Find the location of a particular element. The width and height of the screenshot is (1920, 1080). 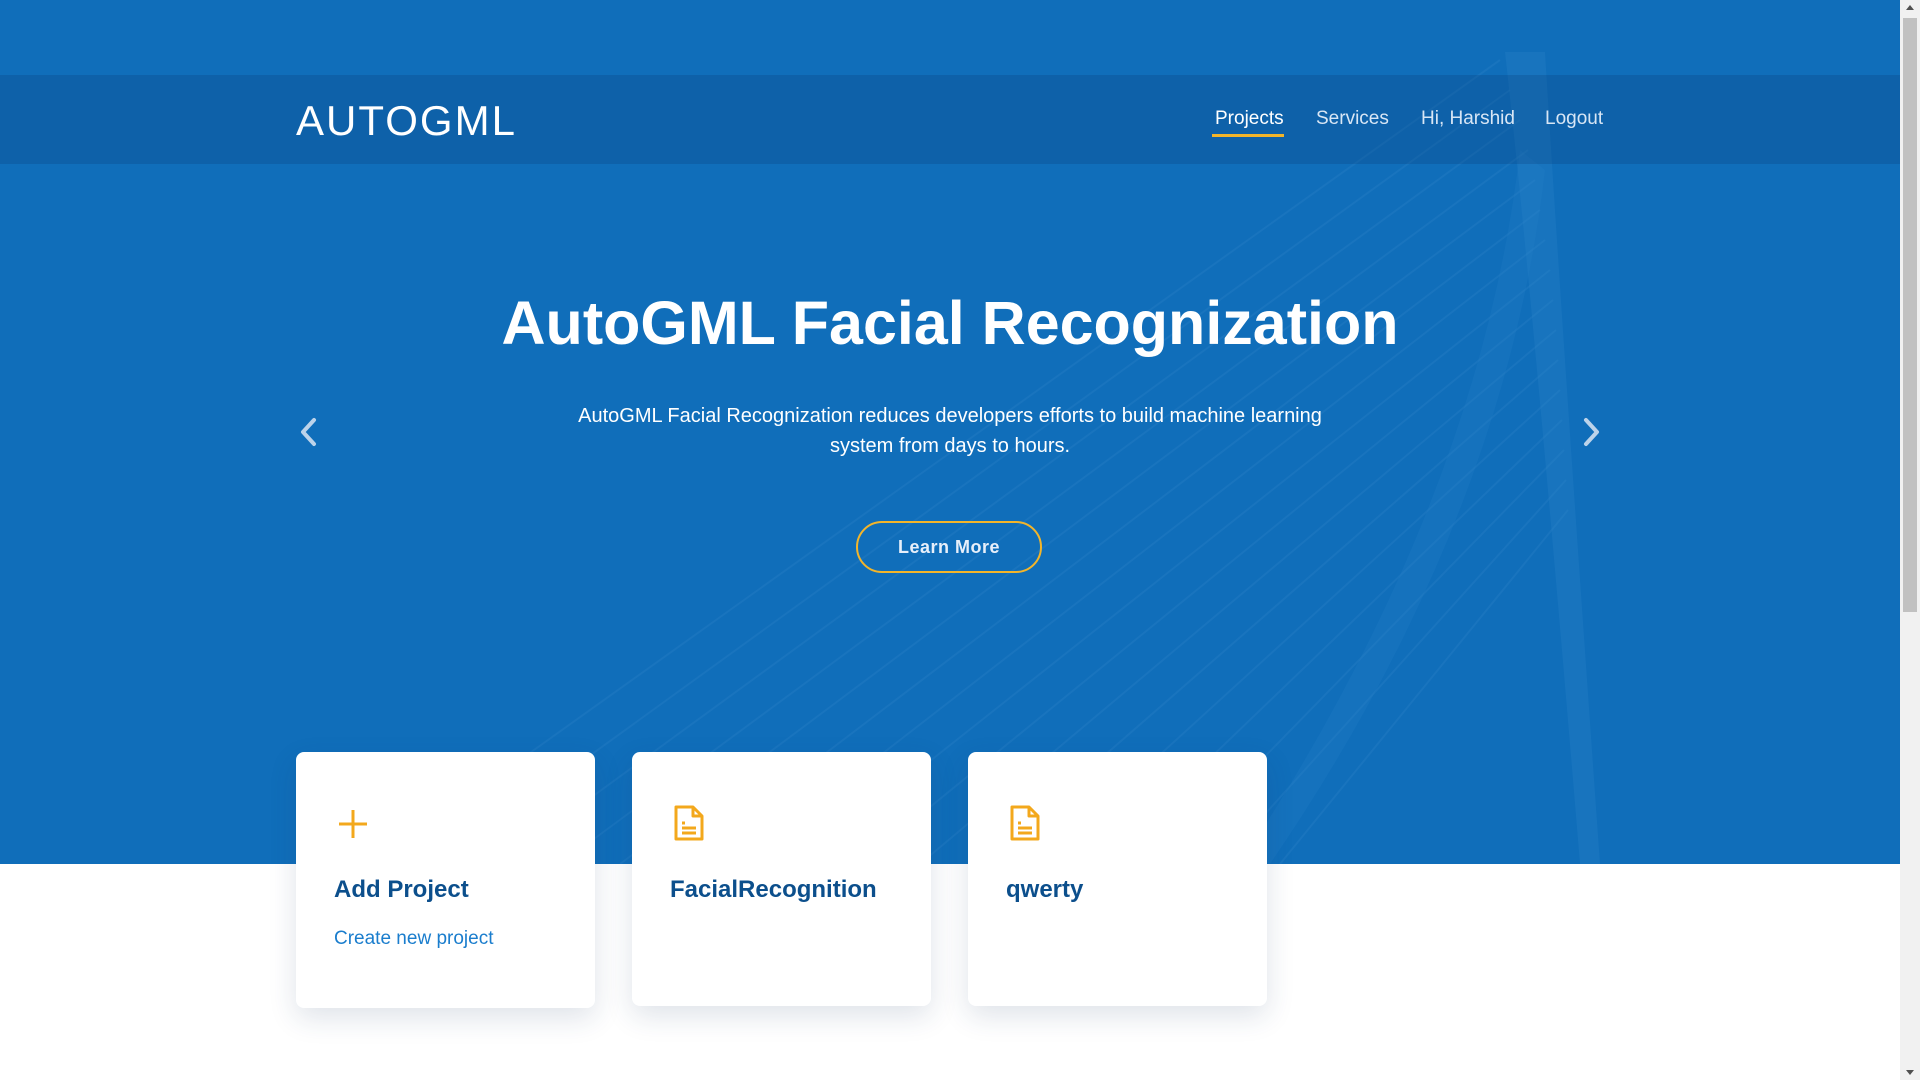

project-card: qwerty is located at coordinates (1117, 879).